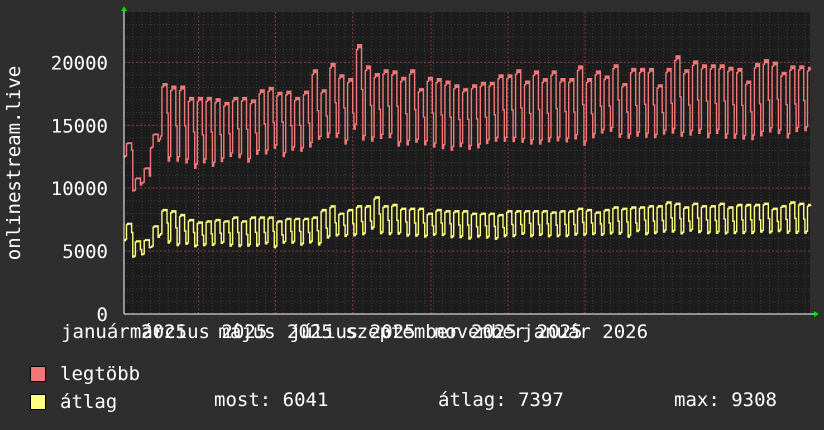 The width and height of the screenshot is (824, 430). Describe the element at coordinates (38, 374) in the screenshot. I see `legend-swatch-legtobb` at that location.